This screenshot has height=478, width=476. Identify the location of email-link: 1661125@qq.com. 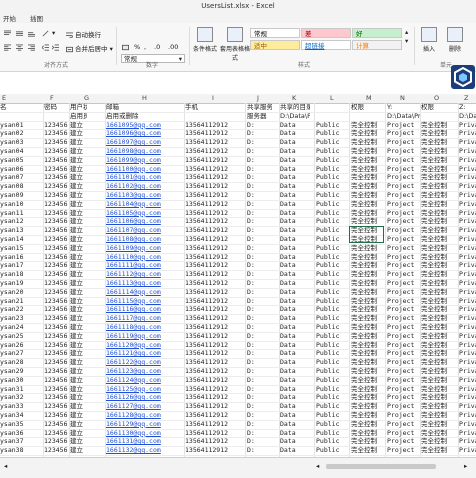
(144, 389).